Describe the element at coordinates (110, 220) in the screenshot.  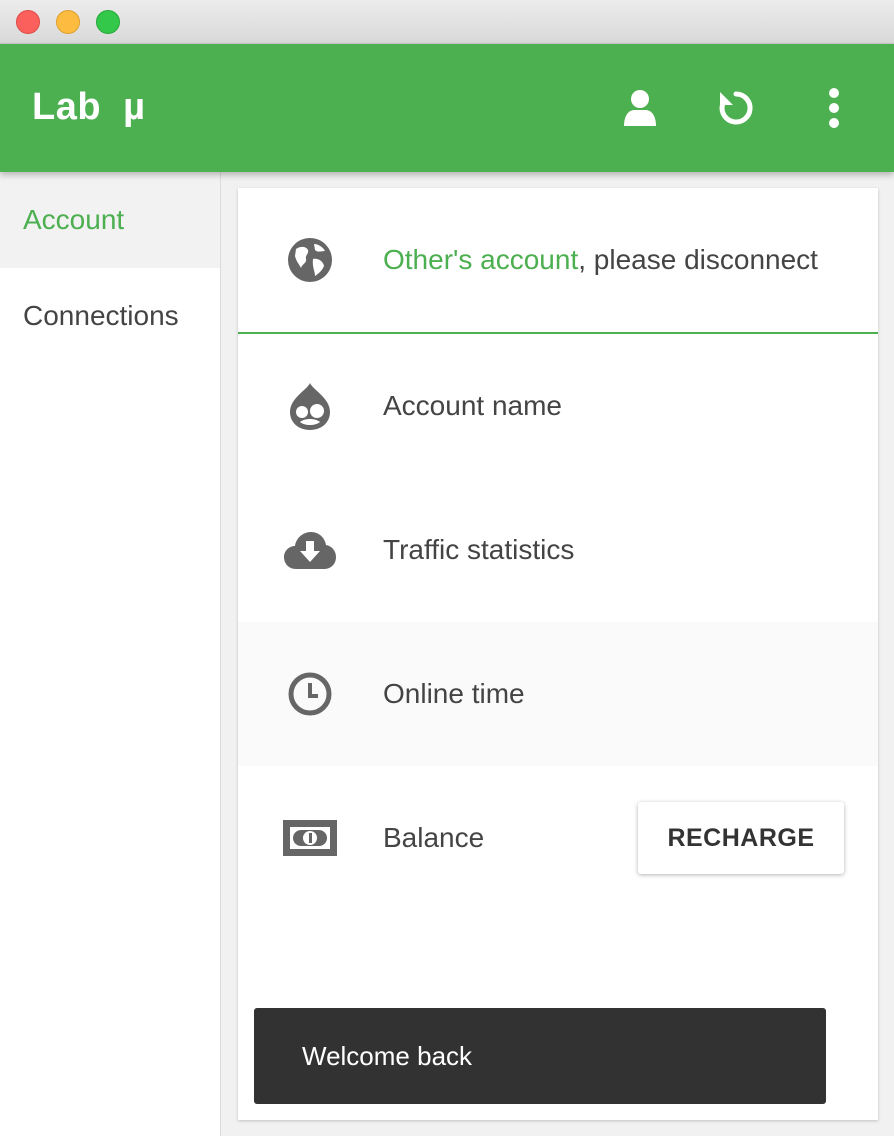
I see `sidebar-item-account: Account` at that location.